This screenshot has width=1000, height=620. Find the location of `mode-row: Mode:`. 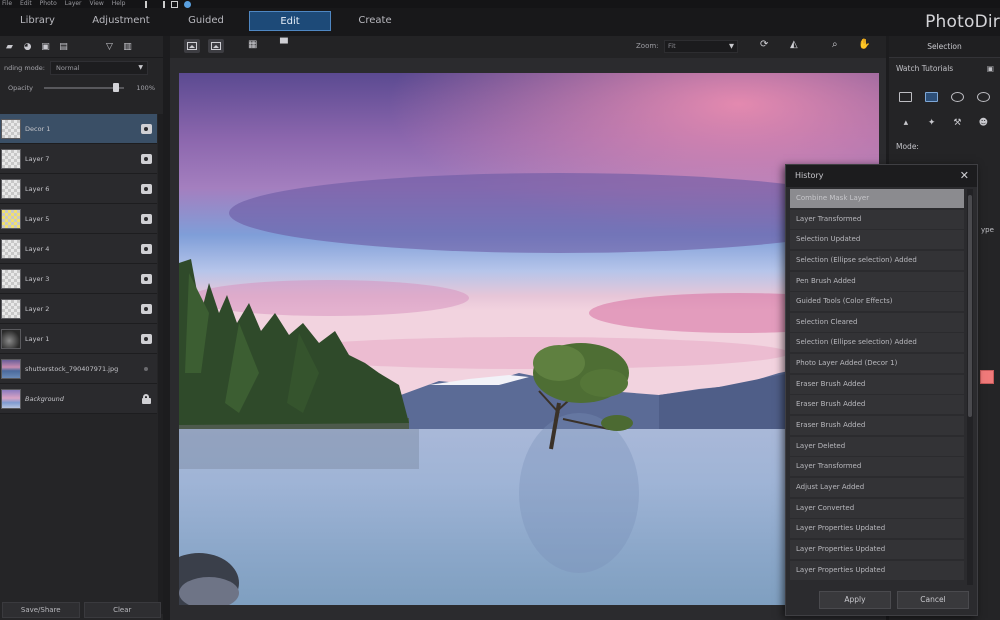

mode-row: Mode: is located at coordinates (944, 147).